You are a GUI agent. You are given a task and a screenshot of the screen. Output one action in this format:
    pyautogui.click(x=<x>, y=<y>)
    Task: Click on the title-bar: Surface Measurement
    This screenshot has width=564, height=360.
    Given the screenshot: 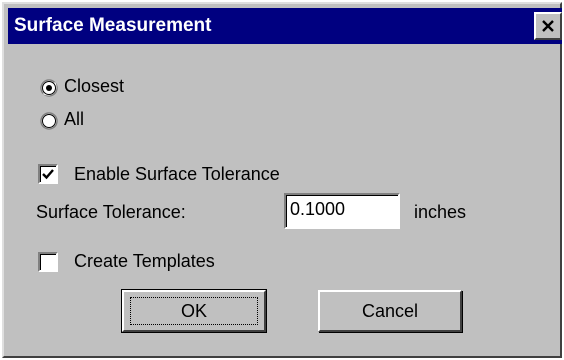 What is the action you would take?
    pyautogui.click(x=285, y=26)
    